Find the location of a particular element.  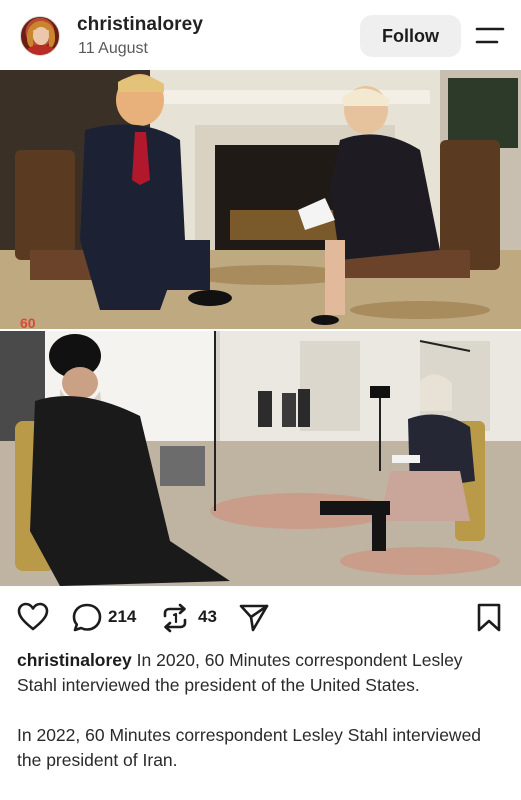

repost-icon is located at coordinates (175, 618).